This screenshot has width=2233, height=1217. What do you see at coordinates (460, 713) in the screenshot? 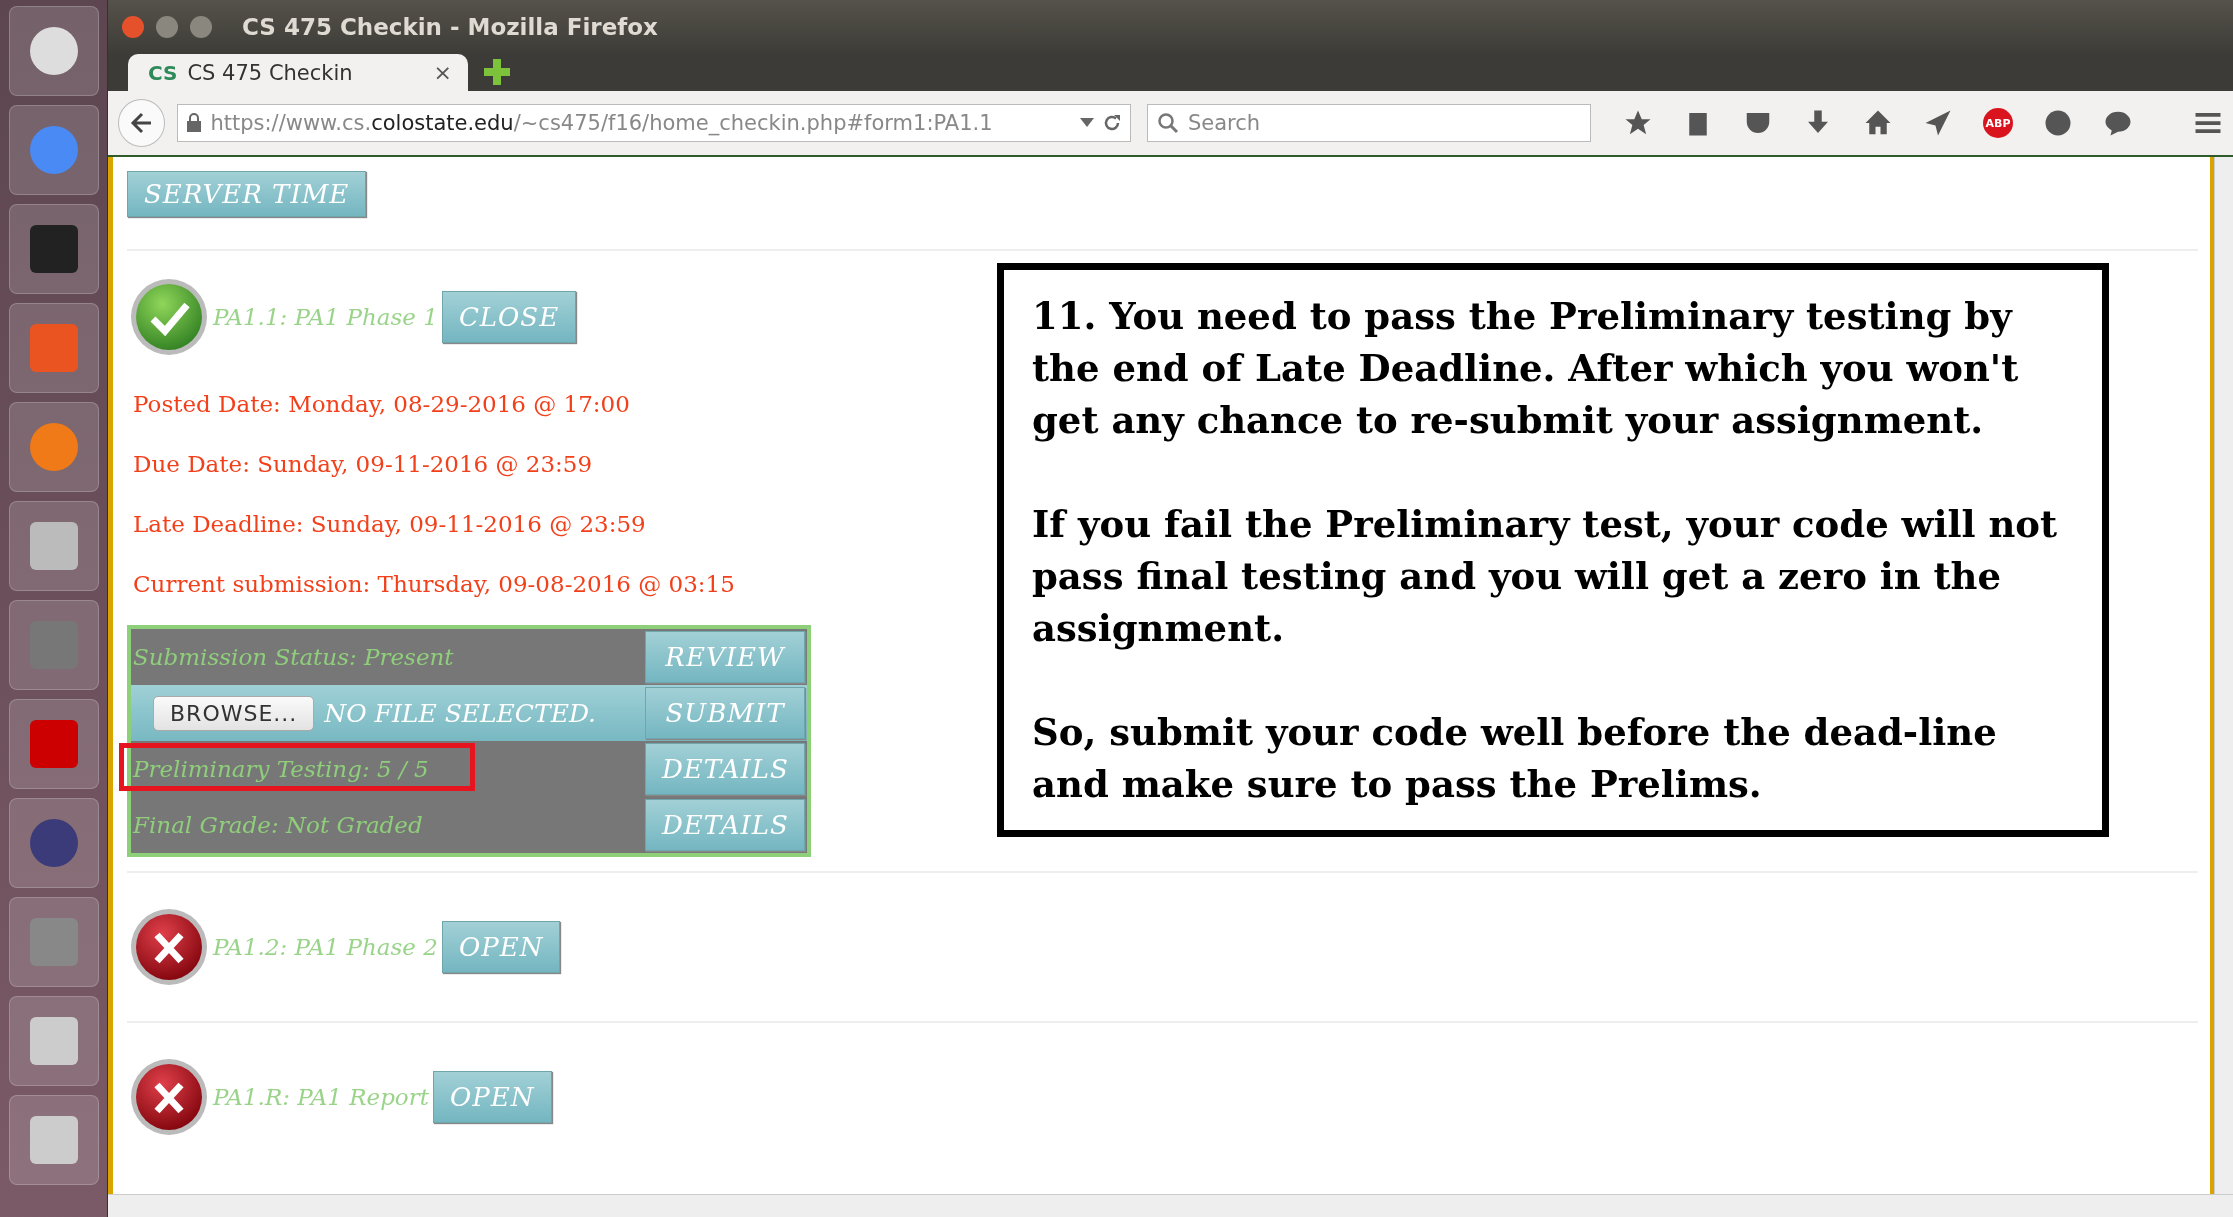
I see `file-label: NO FILE SELECTED.` at bounding box center [460, 713].